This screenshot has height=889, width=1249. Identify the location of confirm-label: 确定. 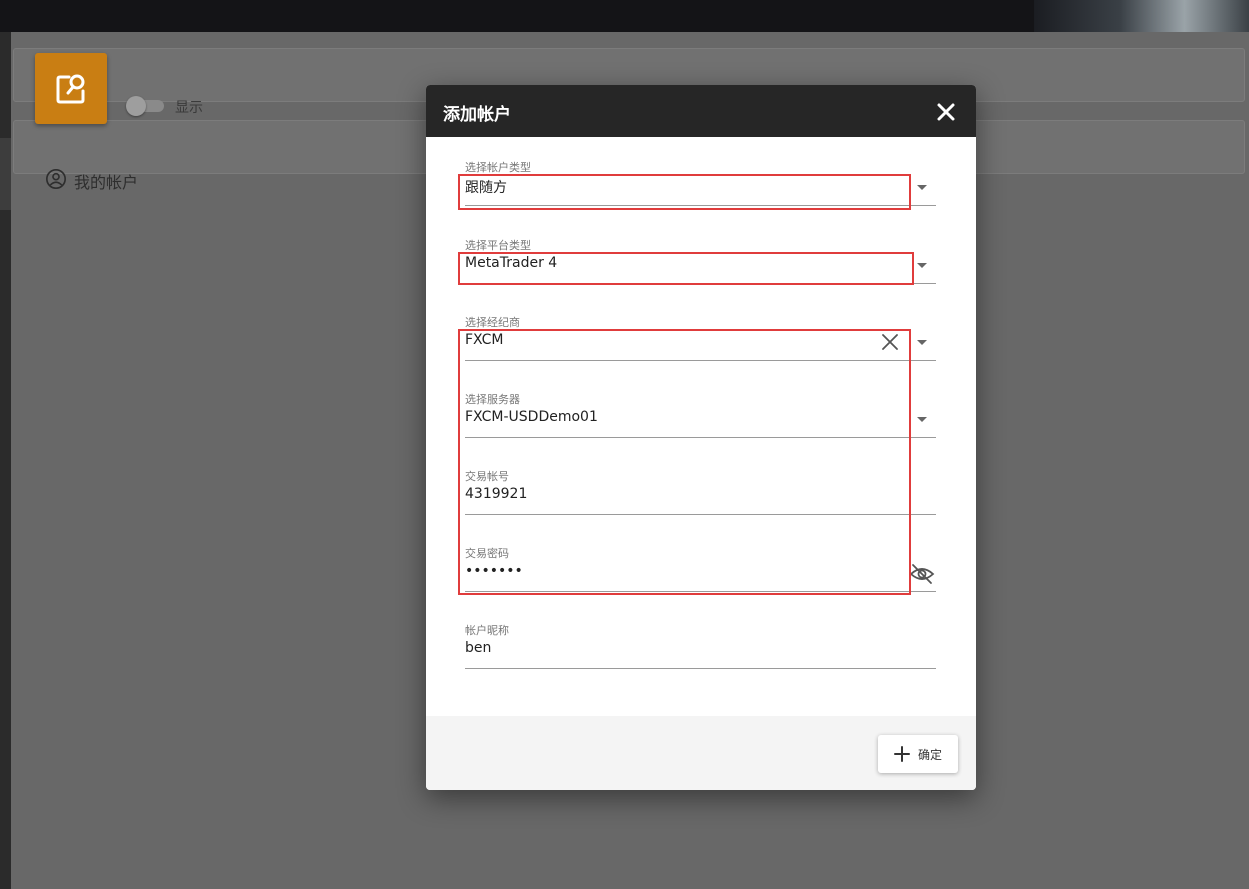
(929, 754).